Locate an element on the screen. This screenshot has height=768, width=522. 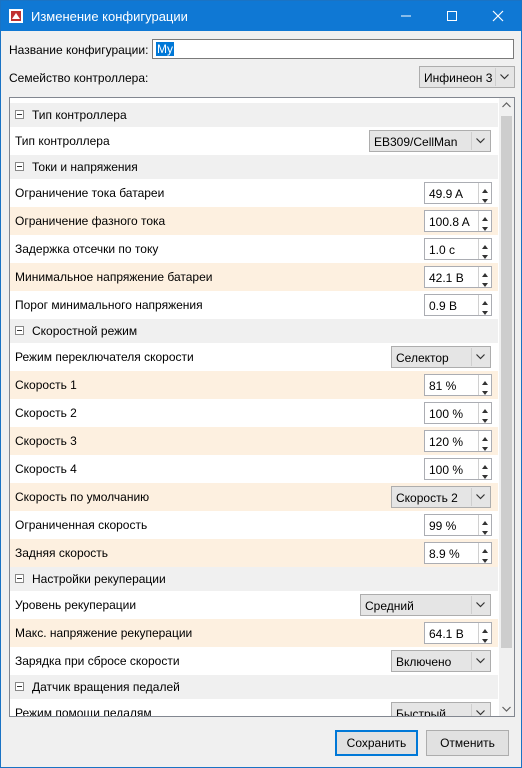
property-row: Режим переключателя скорости Селектор is located at coordinates (254, 357).